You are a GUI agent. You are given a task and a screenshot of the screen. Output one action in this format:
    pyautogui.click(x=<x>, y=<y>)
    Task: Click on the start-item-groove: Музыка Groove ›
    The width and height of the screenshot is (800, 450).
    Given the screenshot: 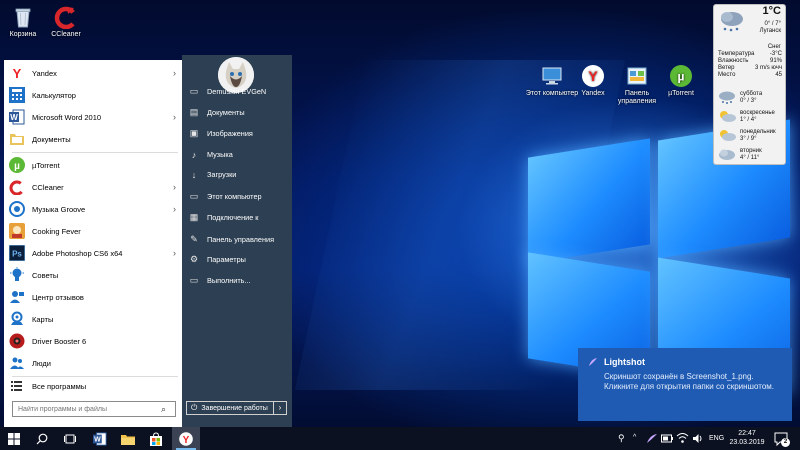 What is the action you would take?
    pyautogui.click(x=93, y=209)
    